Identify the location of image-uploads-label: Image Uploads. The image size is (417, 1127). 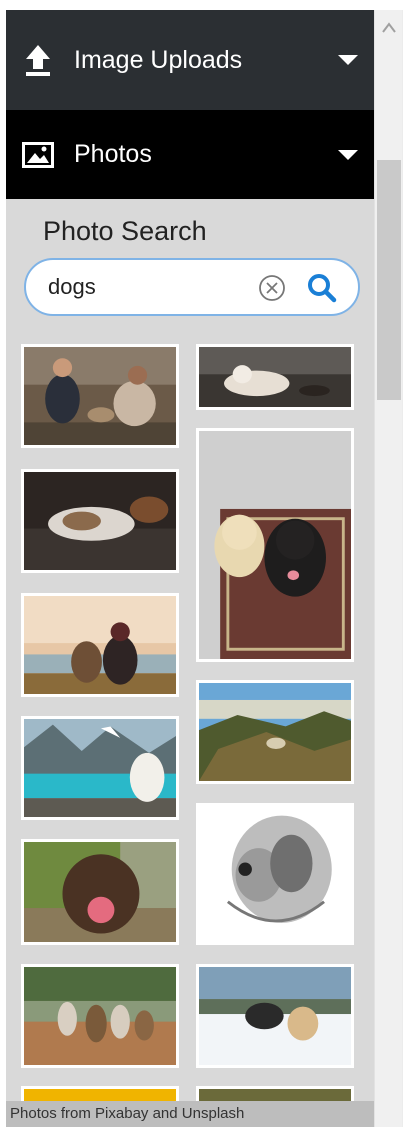
(158, 59).